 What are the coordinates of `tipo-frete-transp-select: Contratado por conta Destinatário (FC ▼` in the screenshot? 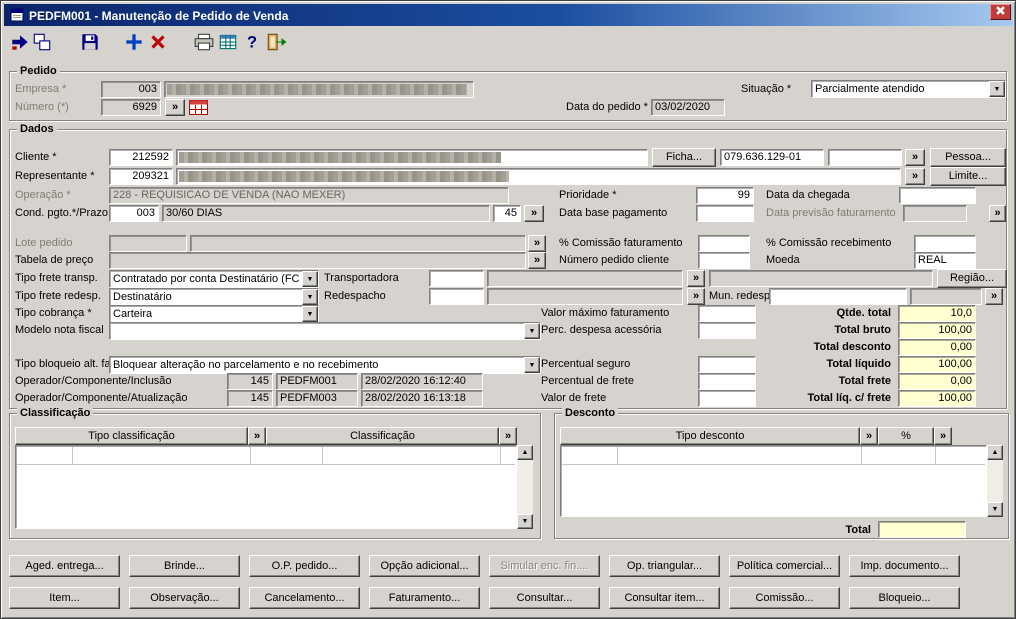 It's located at (214, 279).